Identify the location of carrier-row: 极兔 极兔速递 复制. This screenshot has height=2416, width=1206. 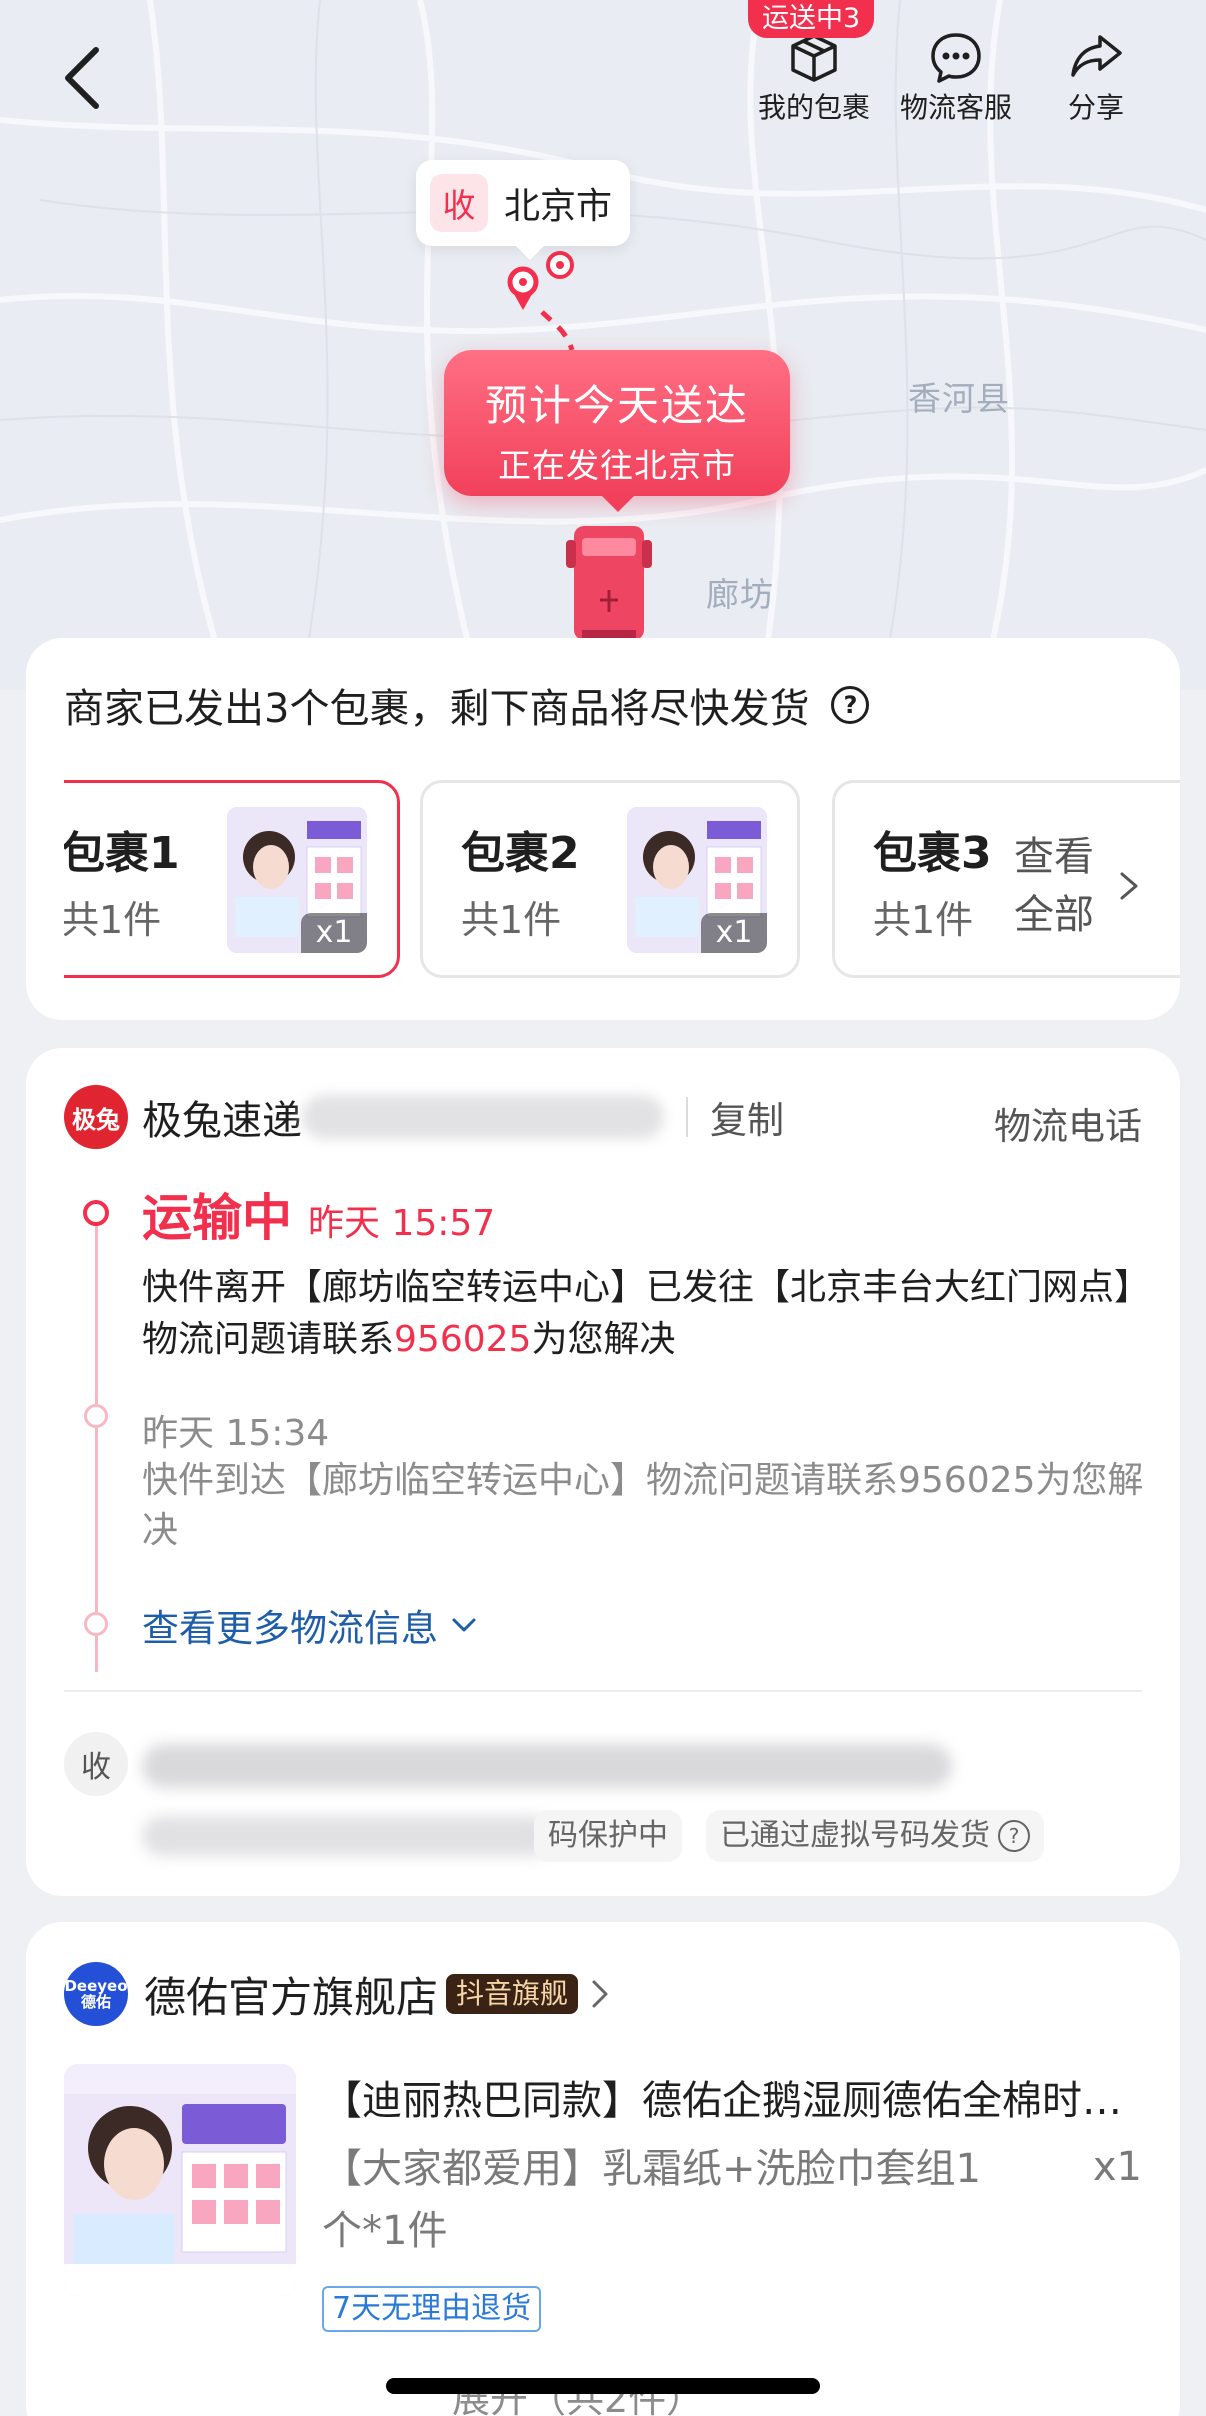
(424, 1117).